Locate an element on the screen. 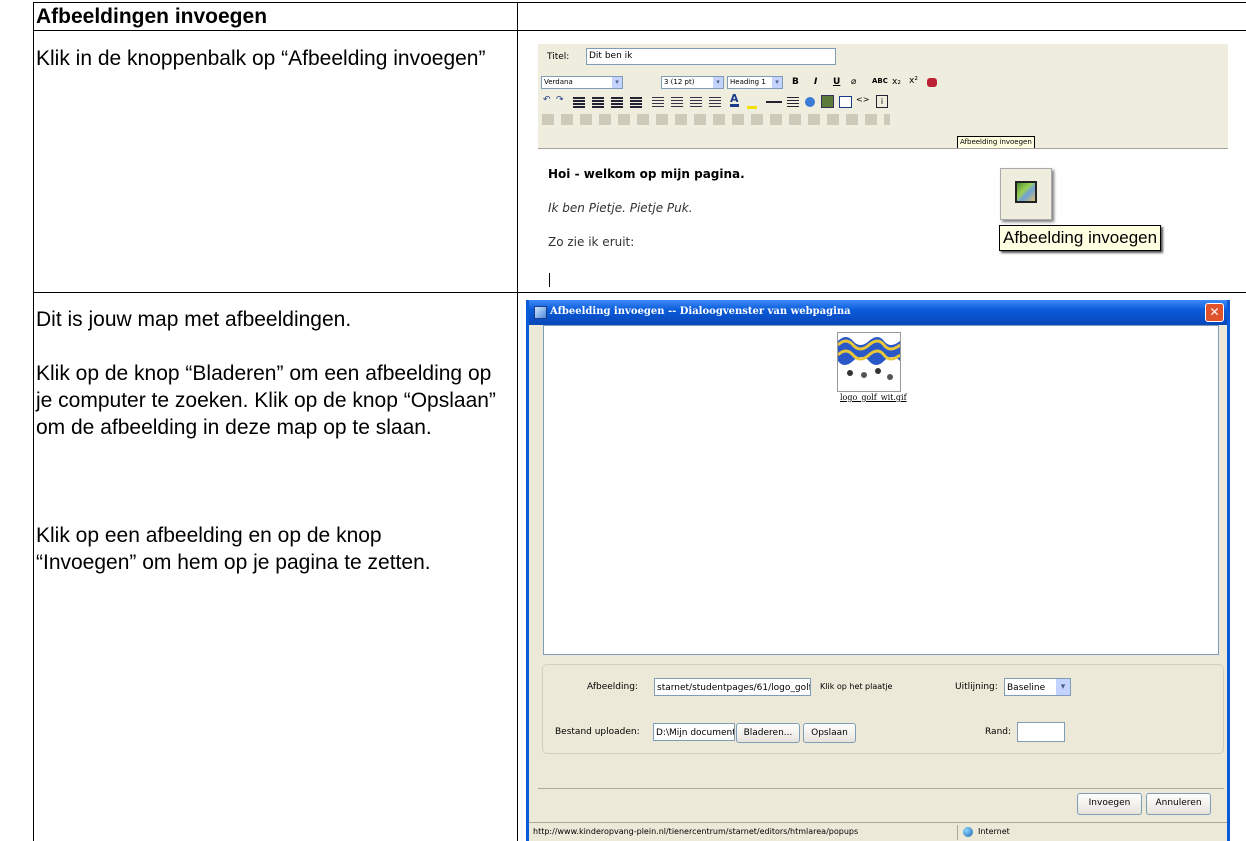 This screenshot has width=1246, height=841. insert-button: Invoegen is located at coordinates (1109, 804).